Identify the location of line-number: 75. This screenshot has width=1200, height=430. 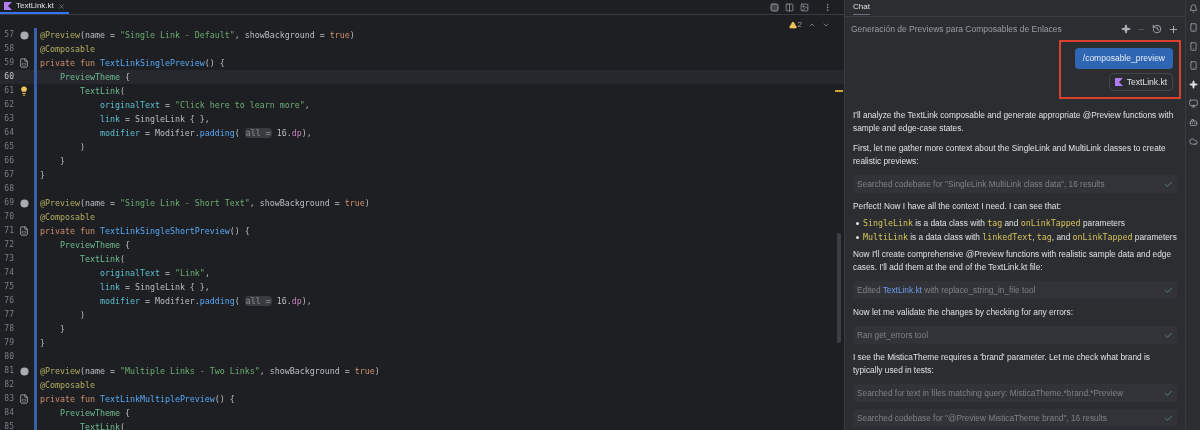
(8, 287).